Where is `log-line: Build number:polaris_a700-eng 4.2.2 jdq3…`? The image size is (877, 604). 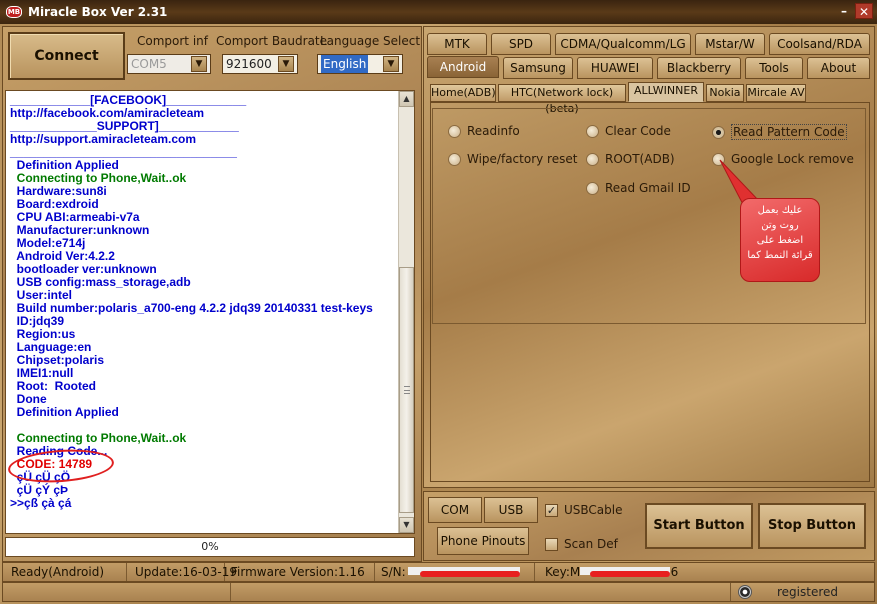 log-line: Build number:polaris_a700-eng 4.2.2 jdq3… is located at coordinates (191, 308).